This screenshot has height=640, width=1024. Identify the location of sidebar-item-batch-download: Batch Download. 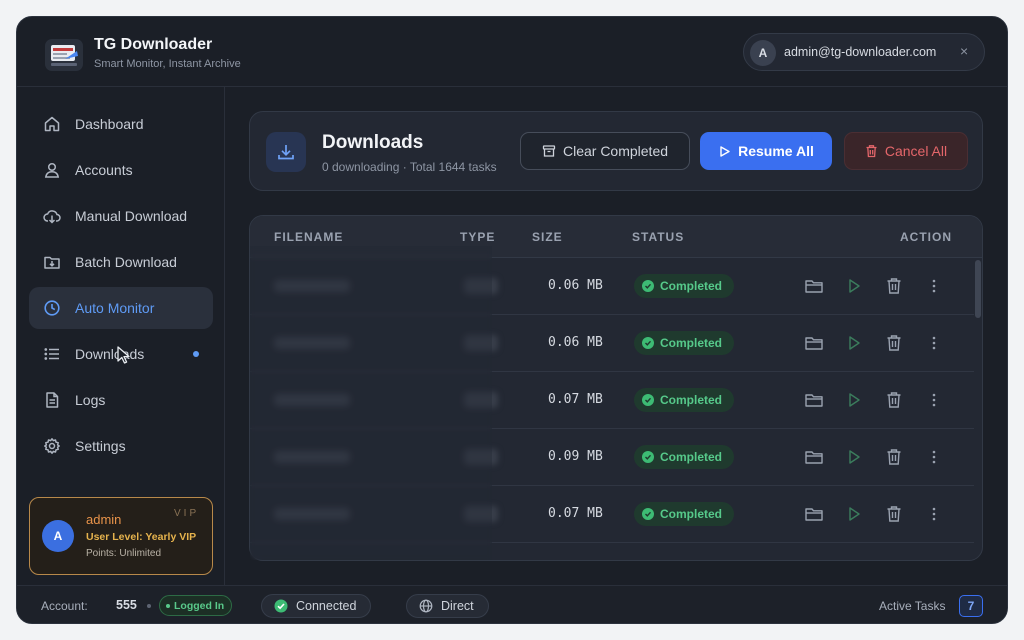
(121, 262).